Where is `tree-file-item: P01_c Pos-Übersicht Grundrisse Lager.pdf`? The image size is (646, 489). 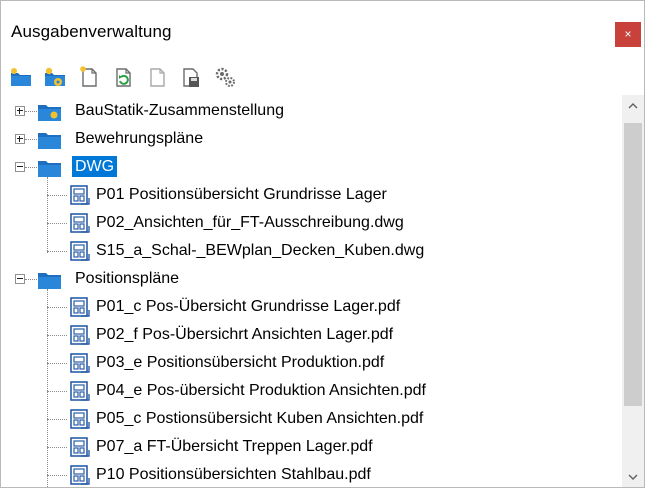
tree-file-item: P01_c Pos-Übersicht Grundrisse Lager.pdf is located at coordinates (311, 307).